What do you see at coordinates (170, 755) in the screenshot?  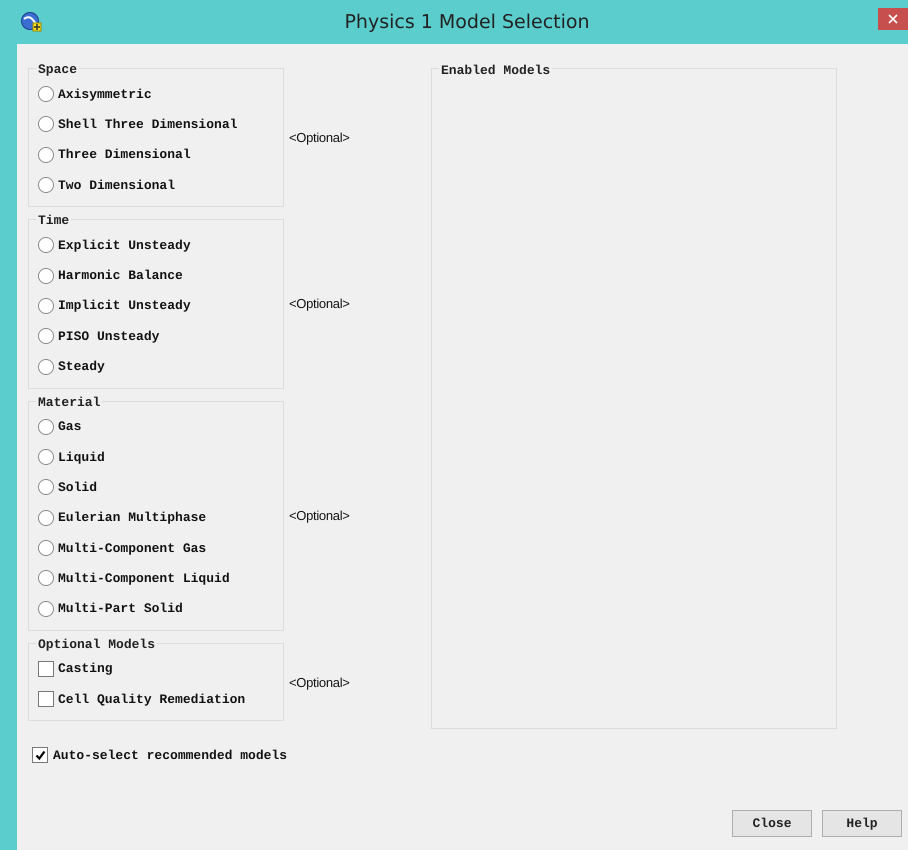 I see `checkbox-label: Auto-select recommended models` at bounding box center [170, 755].